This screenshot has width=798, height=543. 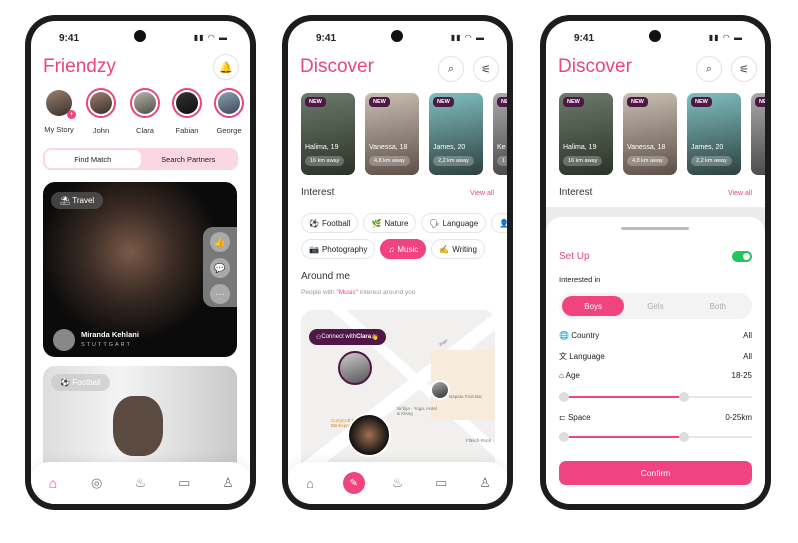 What do you see at coordinates (725, 37) in the screenshot?
I see `status-icons: ▮▮ ◠ ▬` at bounding box center [725, 37].